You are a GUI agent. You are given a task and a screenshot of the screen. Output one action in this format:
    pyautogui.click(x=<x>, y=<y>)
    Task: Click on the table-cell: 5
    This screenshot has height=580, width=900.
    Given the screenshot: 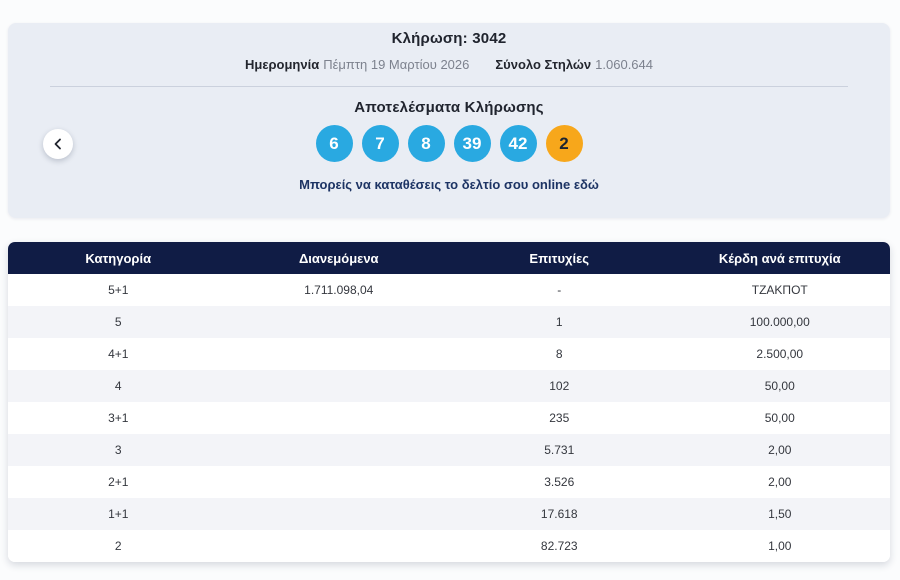 What is the action you would take?
    pyautogui.click(x=118, y=322)
    